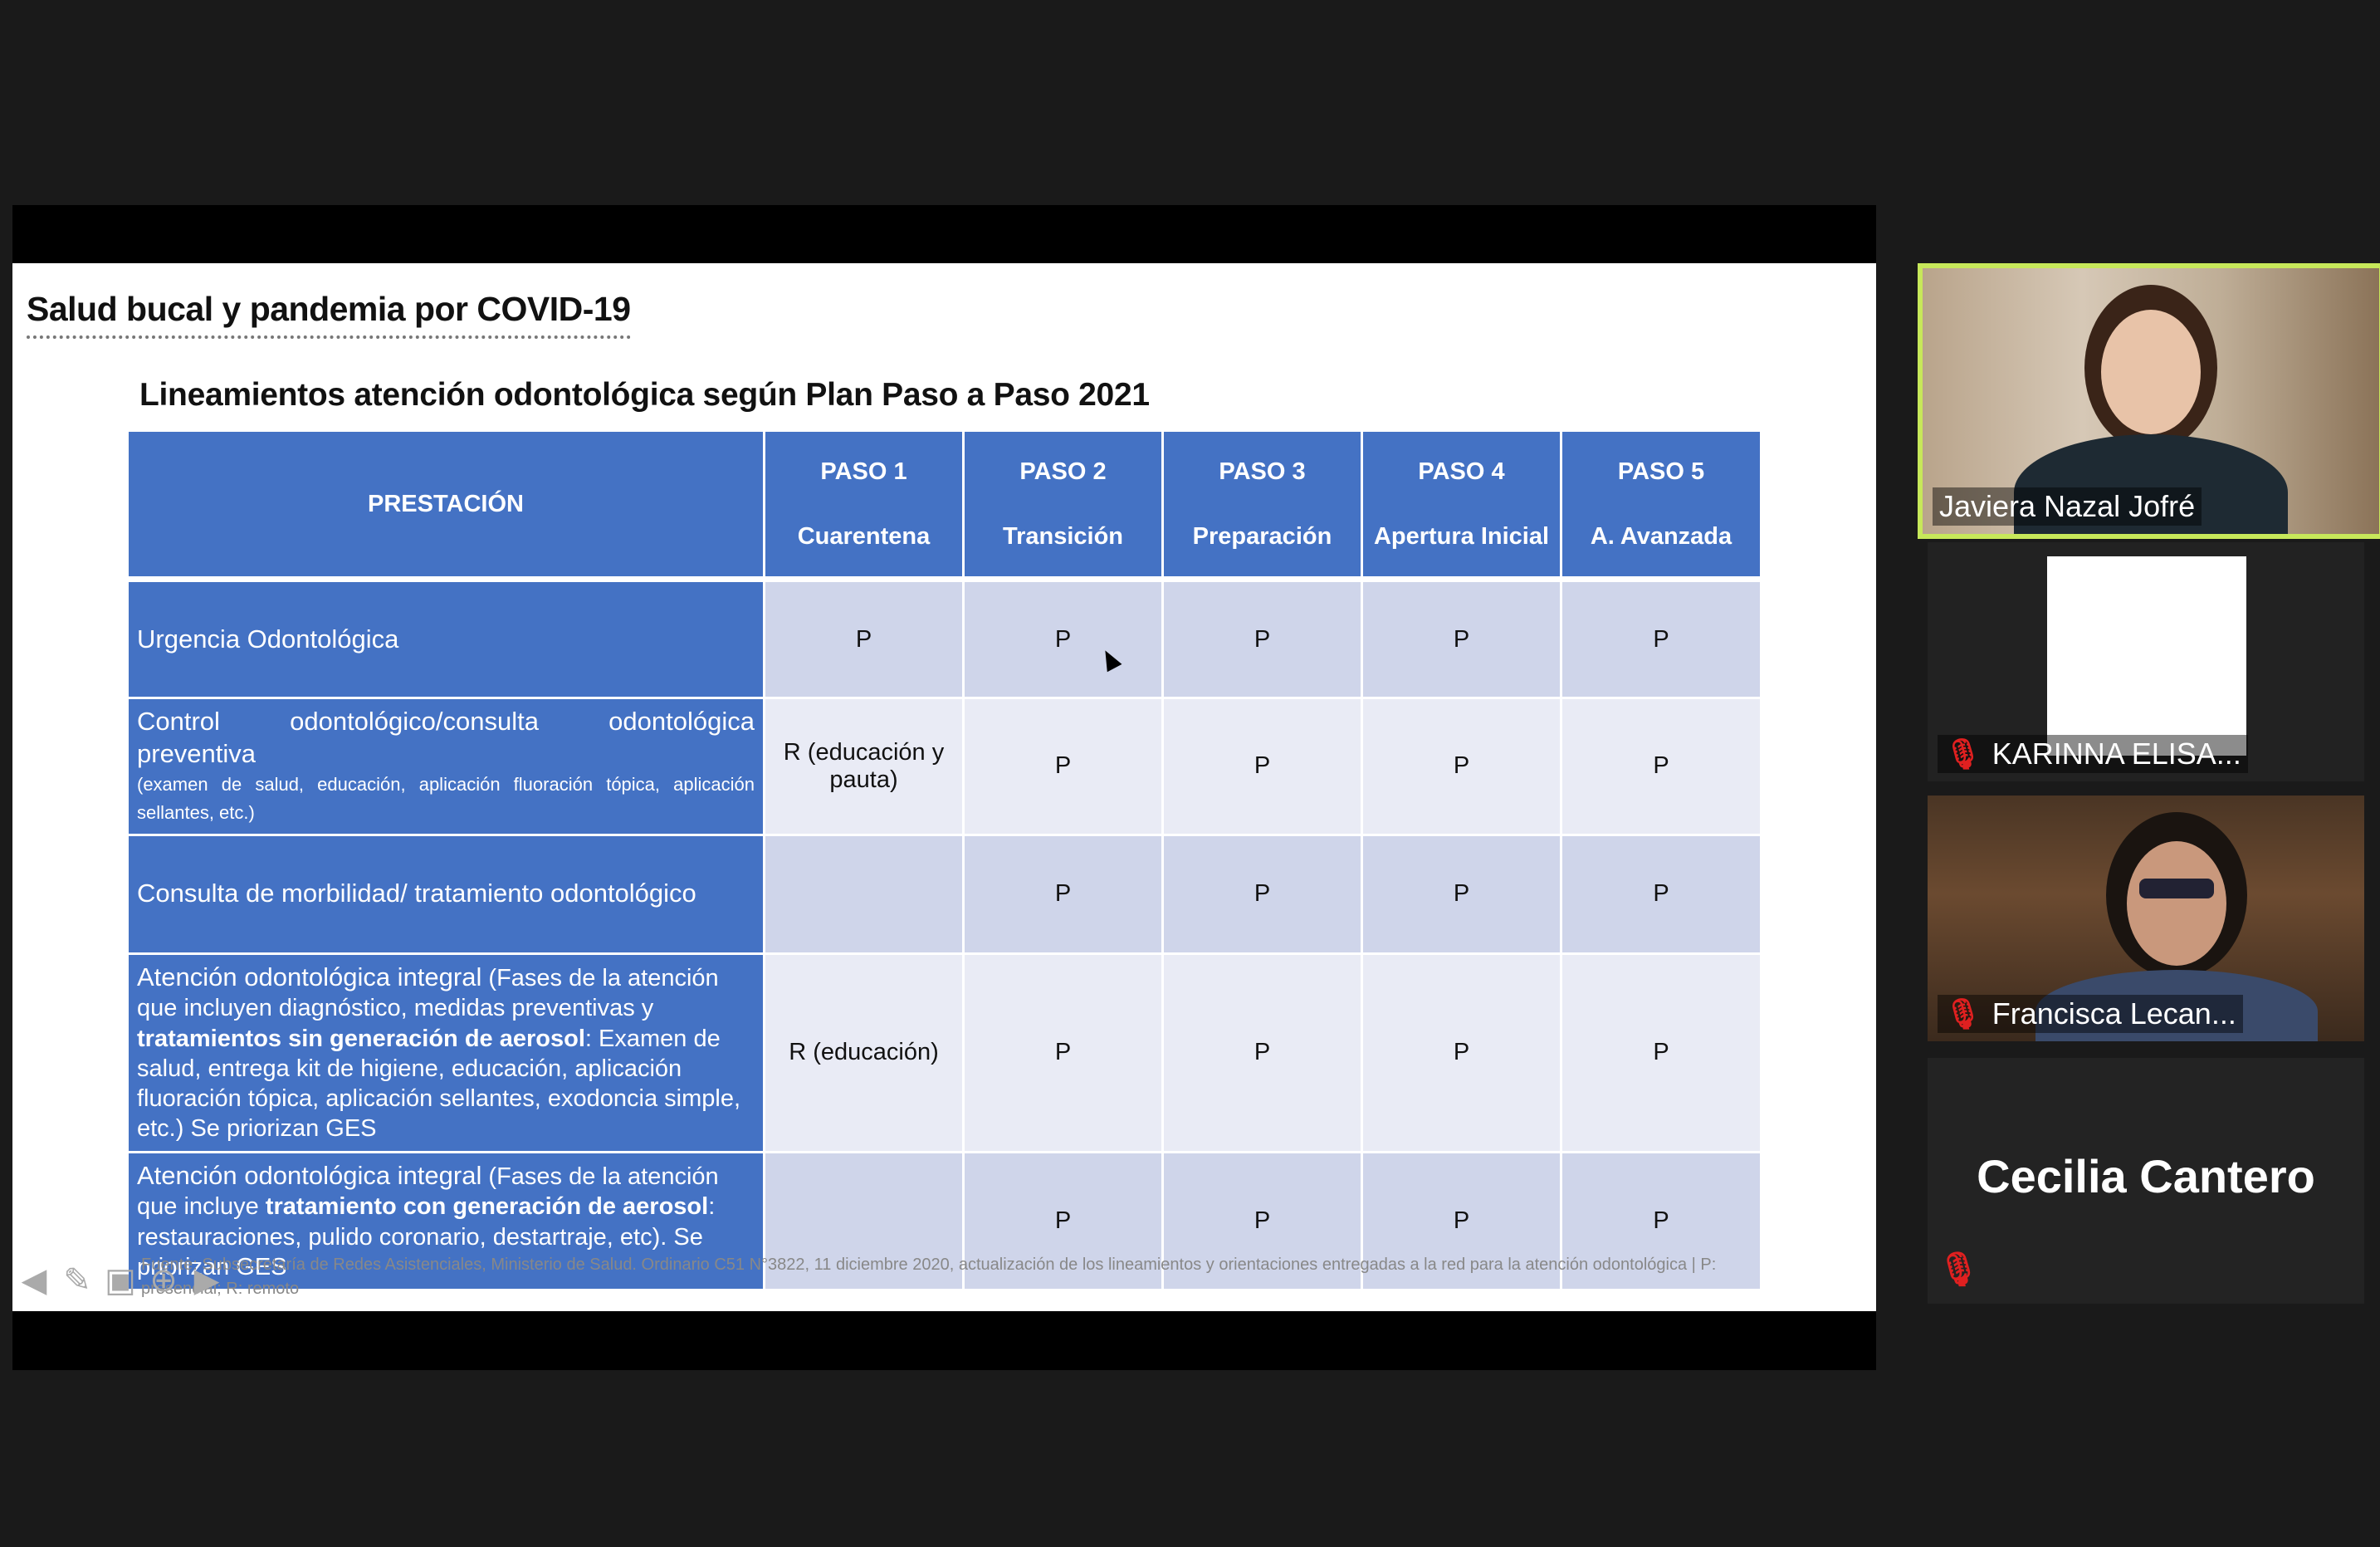  Describe the element at coordinates (1262, 504) in the screenshot. I see `header-paso-3: PASO 3 Preparación` at that location.